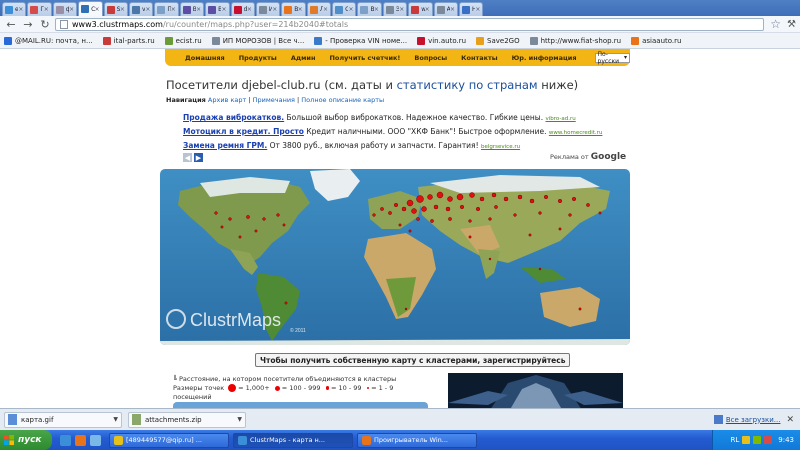  What do you see at coordinates (235, 320) in the screenshot?
I see `map-logo-text: ClustrMaps` at bounding box center [235, 320].